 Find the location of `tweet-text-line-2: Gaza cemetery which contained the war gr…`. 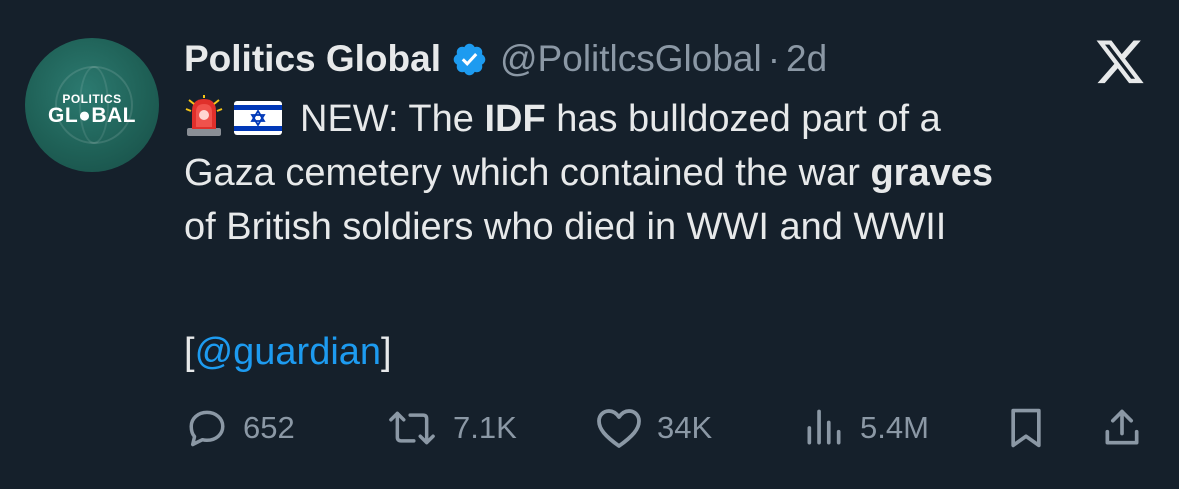

tweet-text-line-2: Gaza cemetery which contained the war gr… is located at coordinates (671, 173).